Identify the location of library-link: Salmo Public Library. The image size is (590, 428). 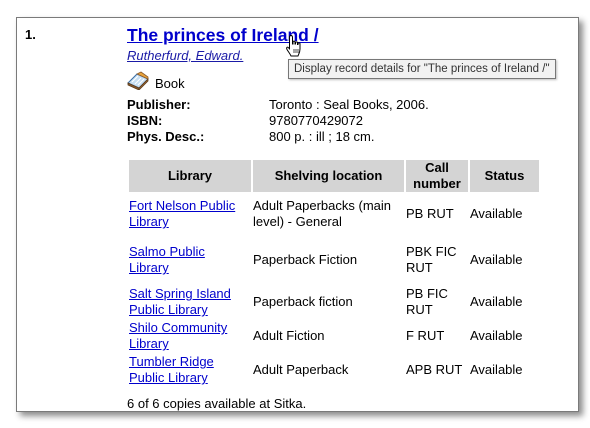
(167, 259).